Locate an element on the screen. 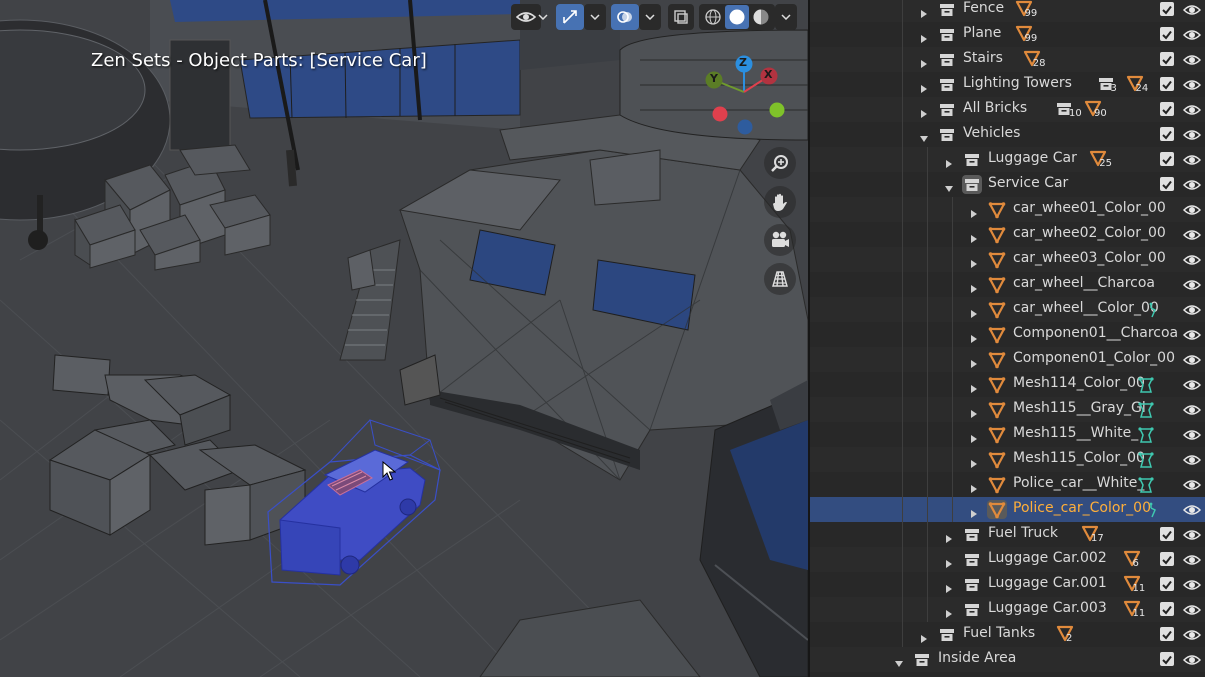 The width and height of the screenshot is (1205, 677). outliner-object-row: Police_car_Color_00 is located at coordinates (1007, 509).